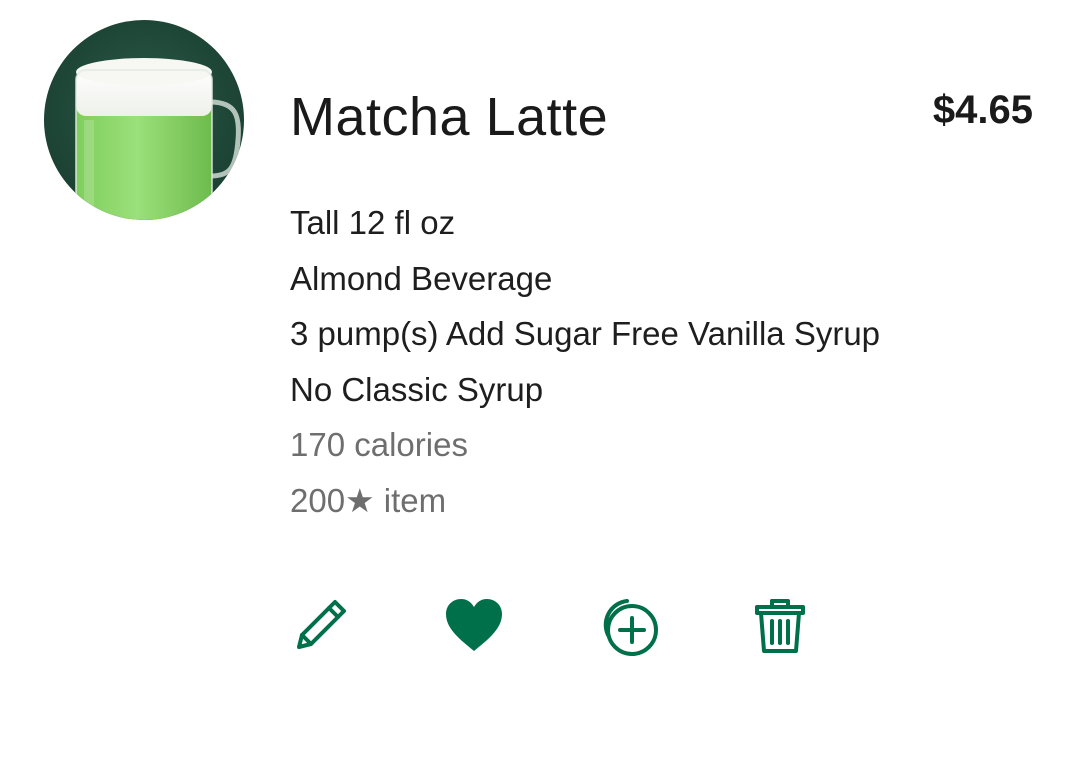 The image size is (1080, 760). I want to click on edit-button, so click(321, 625).